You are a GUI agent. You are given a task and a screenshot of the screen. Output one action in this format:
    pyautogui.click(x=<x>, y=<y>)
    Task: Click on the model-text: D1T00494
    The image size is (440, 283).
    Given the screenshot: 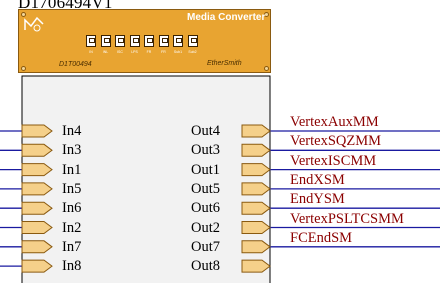 What is the action you would take?
    pyautogui.click(x=75, y=64)
    